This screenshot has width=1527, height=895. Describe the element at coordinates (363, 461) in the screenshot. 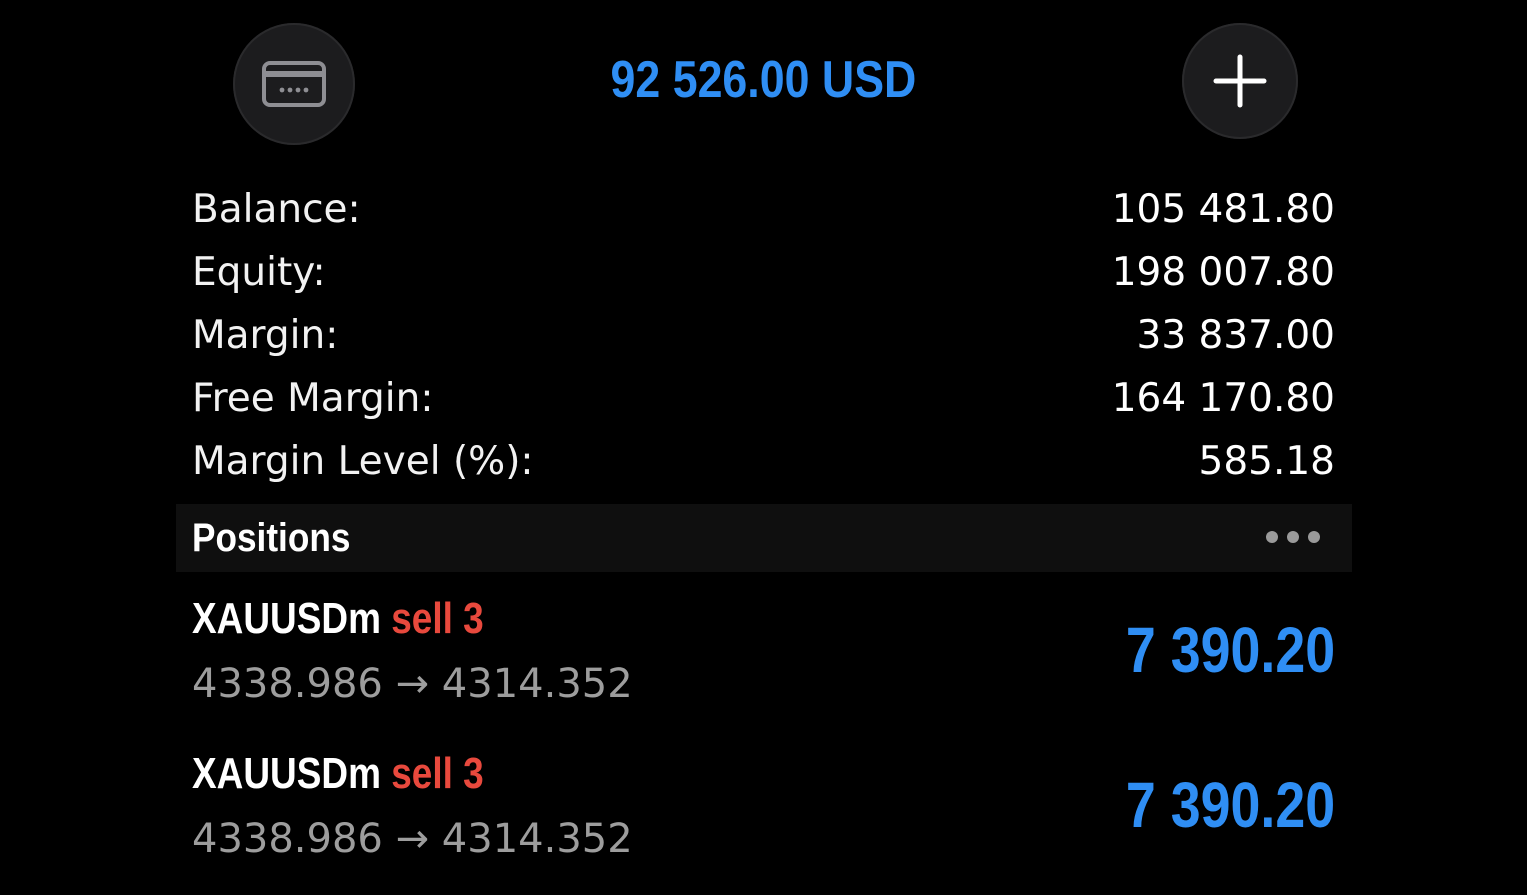

I see `margin-level-label: Margin Level (%):` at that location.